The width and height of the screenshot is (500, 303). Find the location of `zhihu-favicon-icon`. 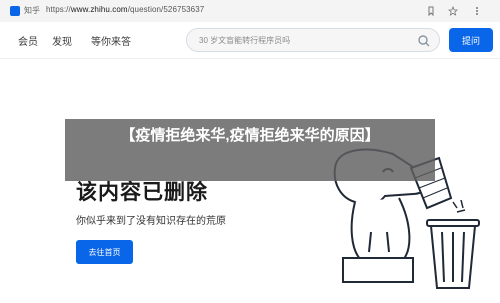

zhihu-favicon-icon is located at coordinates (15, 11).